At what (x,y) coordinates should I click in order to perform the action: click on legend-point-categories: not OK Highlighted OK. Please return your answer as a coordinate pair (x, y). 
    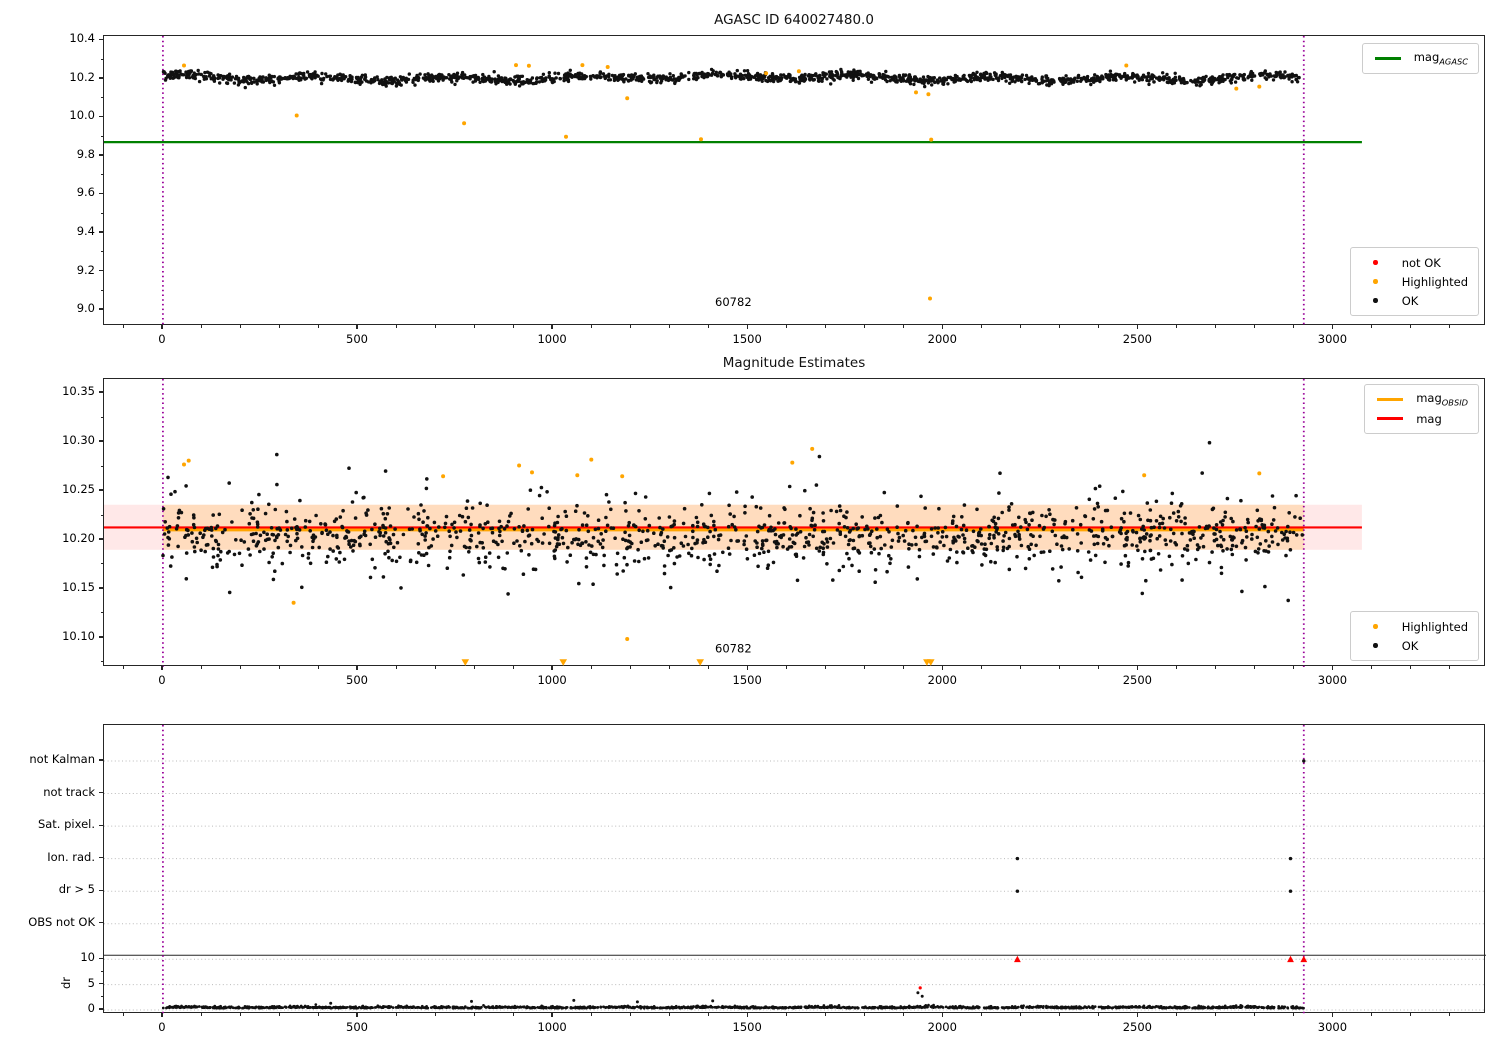
    Looking at the image, I should click on (1414, 281).